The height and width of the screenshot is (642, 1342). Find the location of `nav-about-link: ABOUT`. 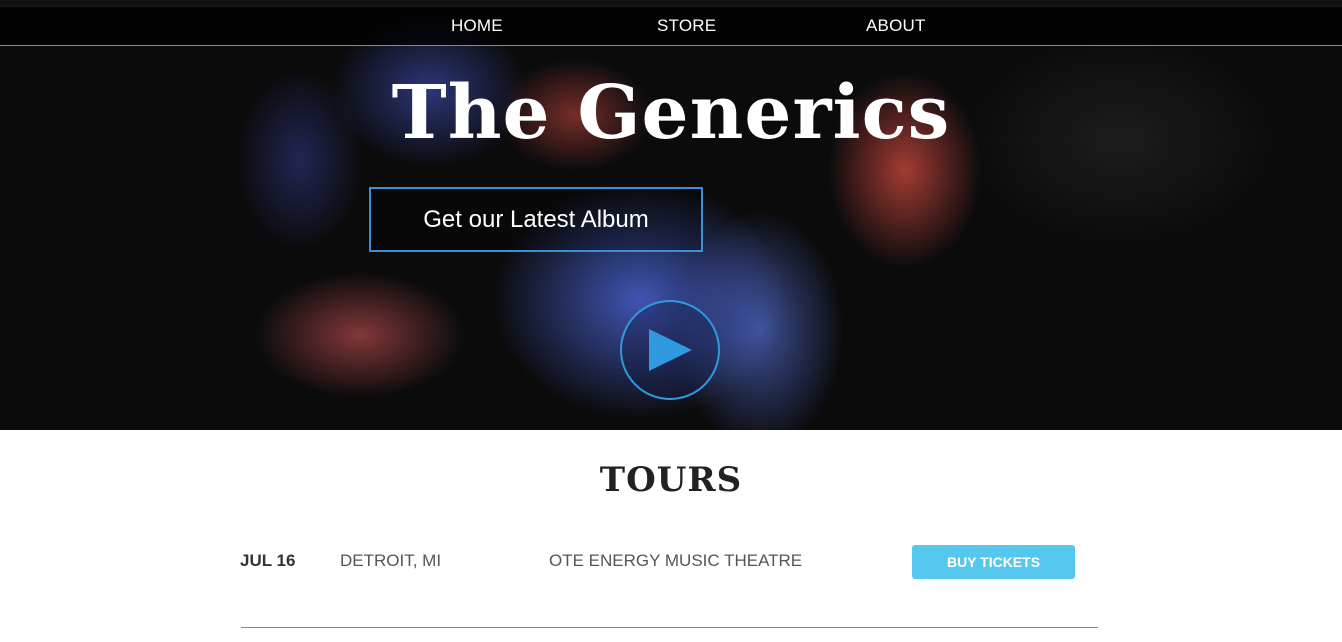

nav-about-link: ABOUT is located at coordinates (896, 26).